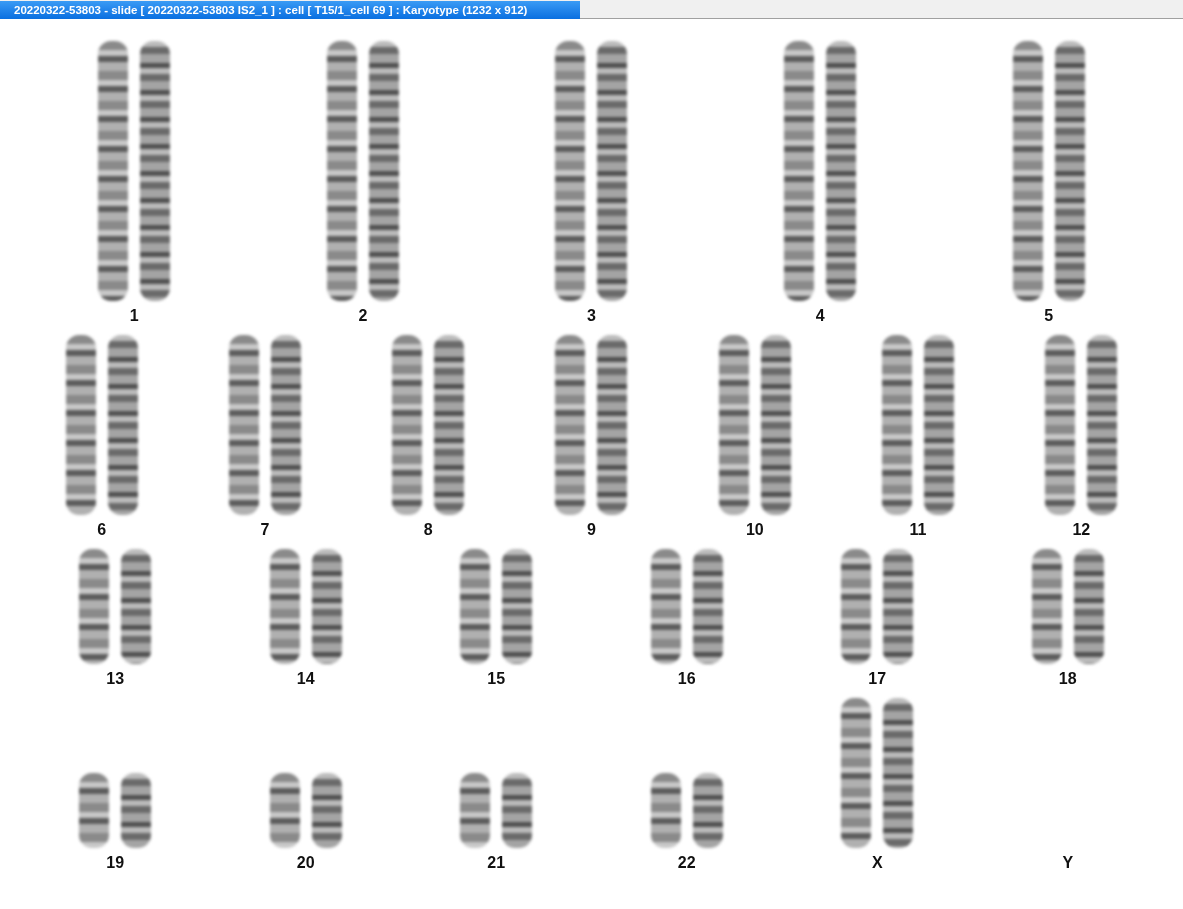  Describe the element at coordinates (686, 679) in the screenshot. I see `chromosome-label: 16` at that location.